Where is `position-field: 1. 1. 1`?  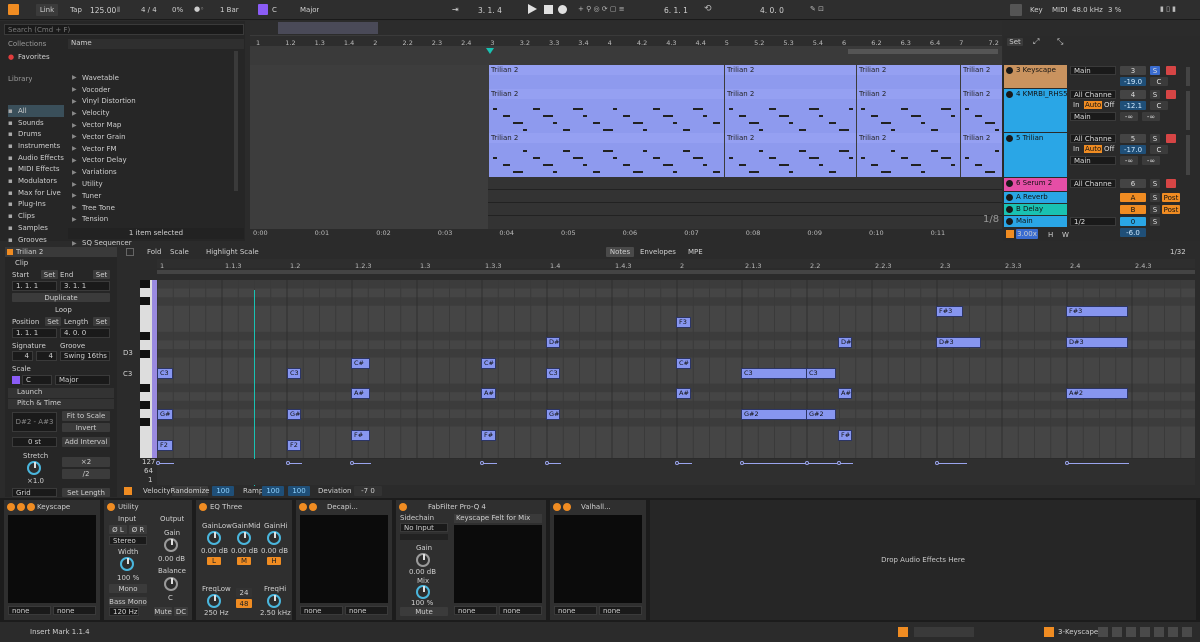 position-field: 1. 1. 1 is located at coordinates (34, 333).